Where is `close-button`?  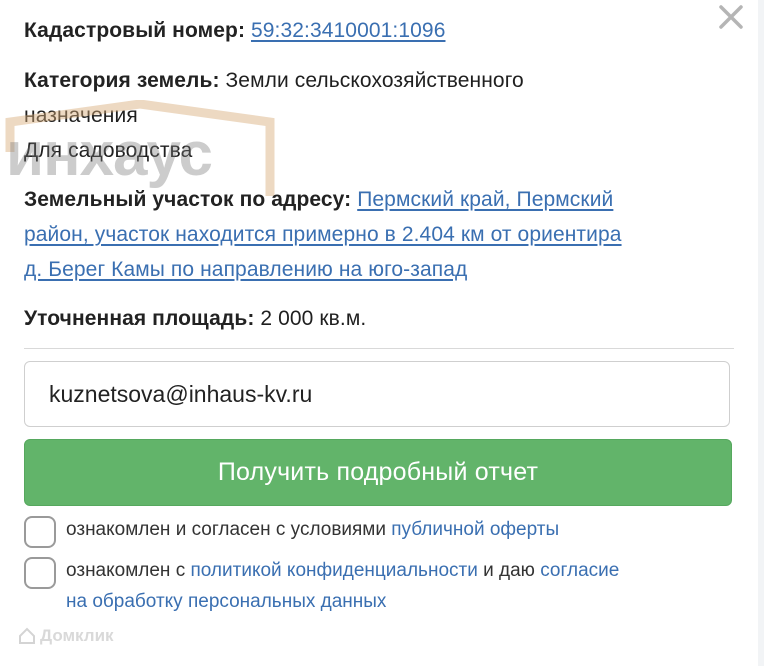 close-button is located at coordinates (731, 17).